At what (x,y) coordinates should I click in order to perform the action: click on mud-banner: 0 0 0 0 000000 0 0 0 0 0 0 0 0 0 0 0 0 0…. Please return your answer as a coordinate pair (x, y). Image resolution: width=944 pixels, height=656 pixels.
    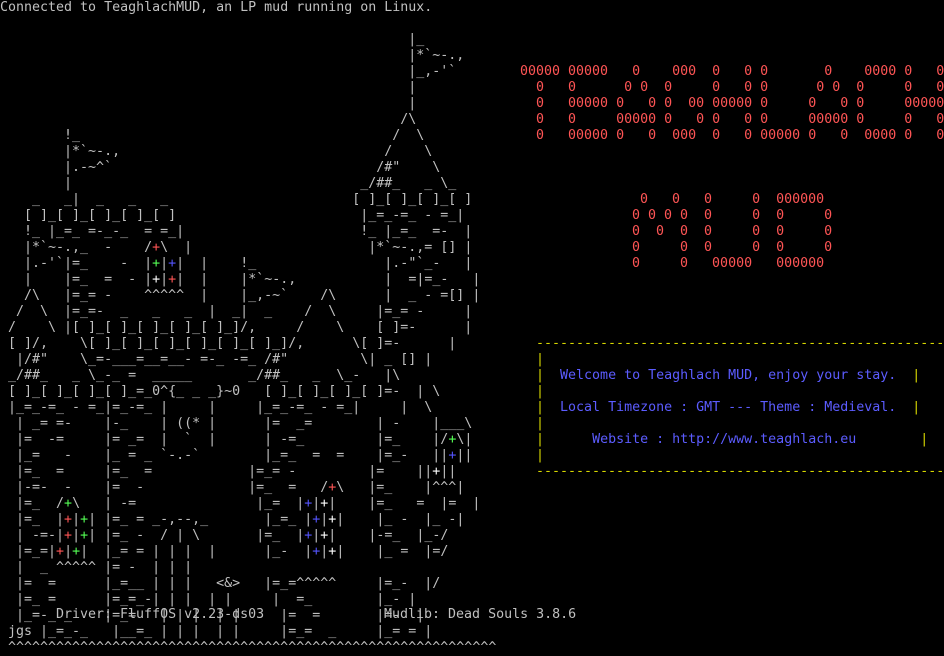
    Looking at the image, I should click on (732, 231).